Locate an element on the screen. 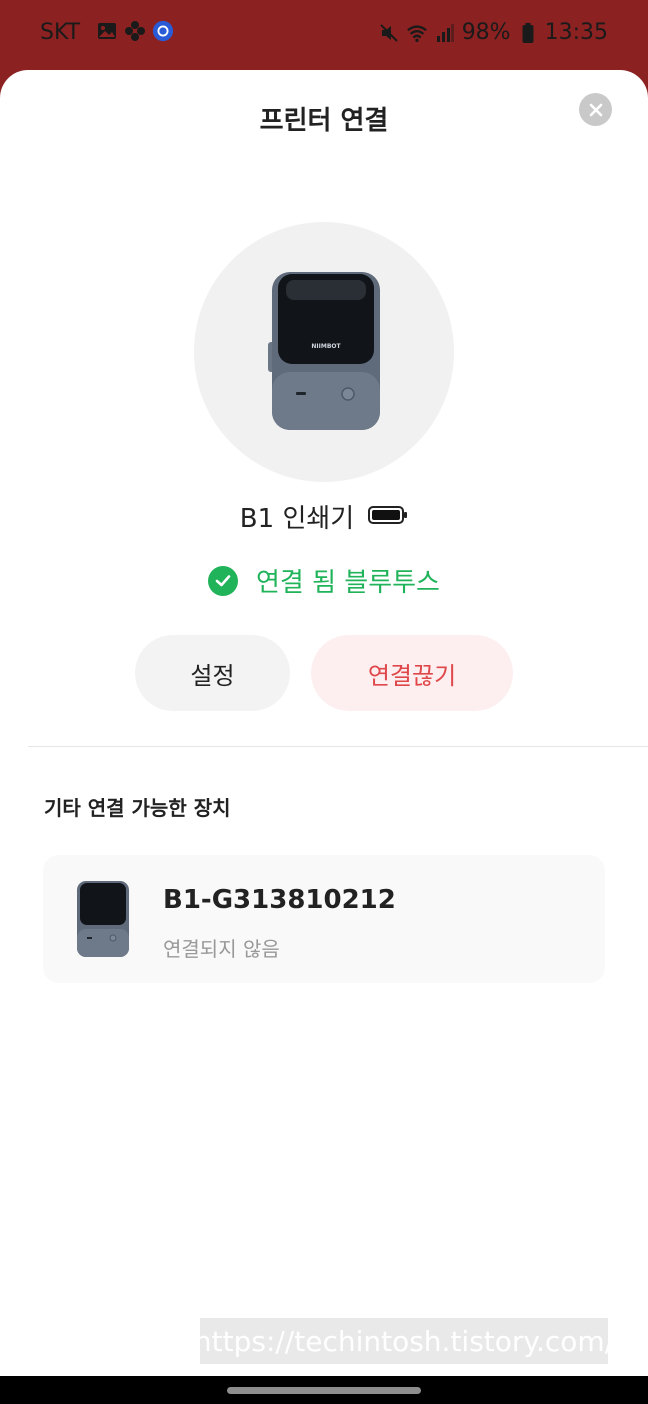  flower-icon is located at coordinates (135, 31).